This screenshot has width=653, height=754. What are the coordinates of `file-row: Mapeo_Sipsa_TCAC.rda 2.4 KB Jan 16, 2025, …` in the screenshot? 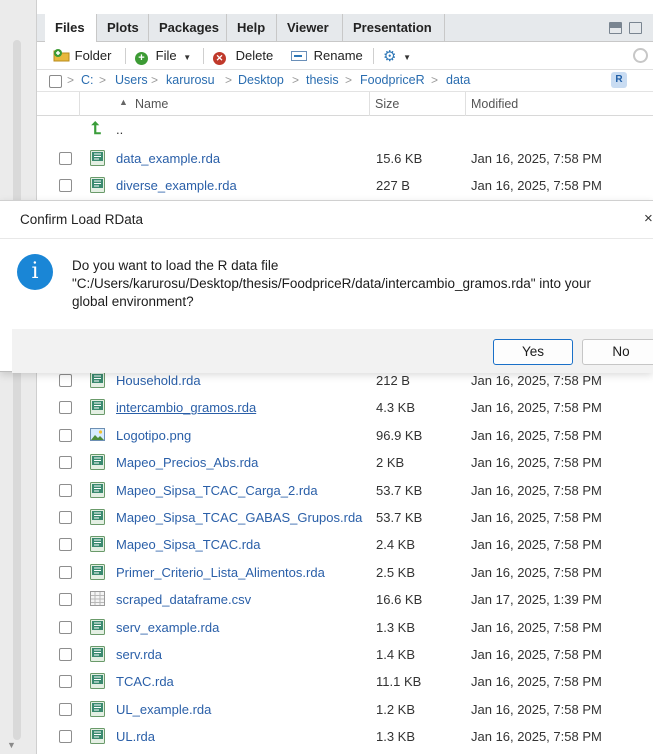 It's located at (345, 544).